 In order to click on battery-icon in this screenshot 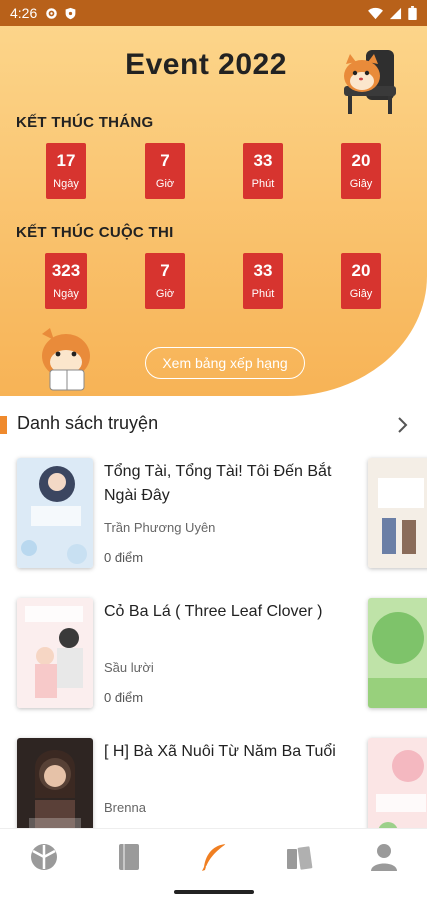, I will do `click(412, 13)`.